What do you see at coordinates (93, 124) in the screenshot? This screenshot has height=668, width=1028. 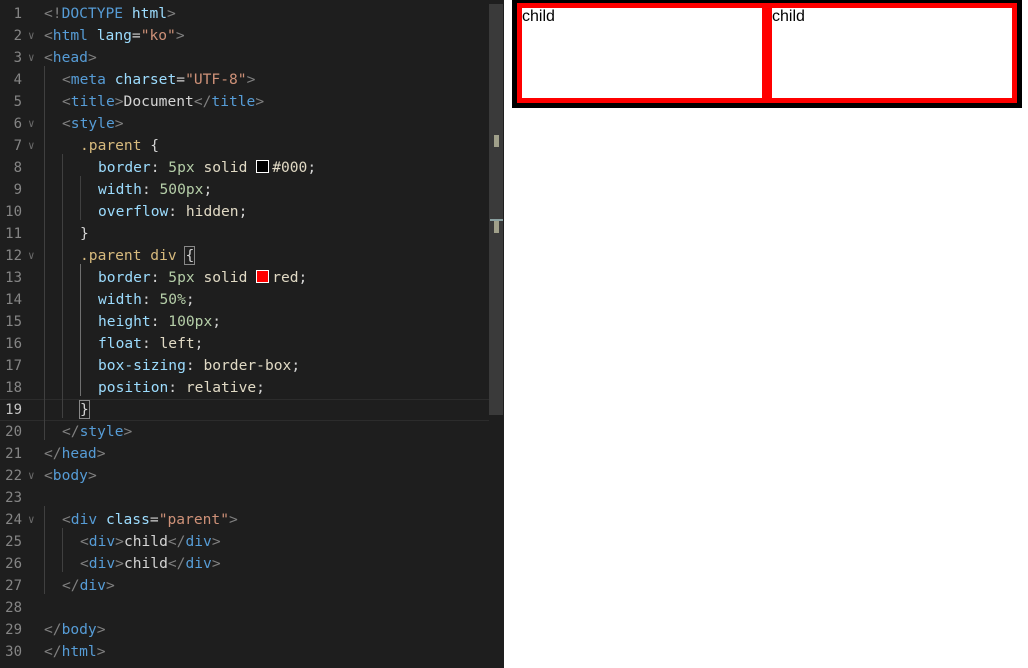 I see `code-text: <style>` at bounding box center [93, 124].